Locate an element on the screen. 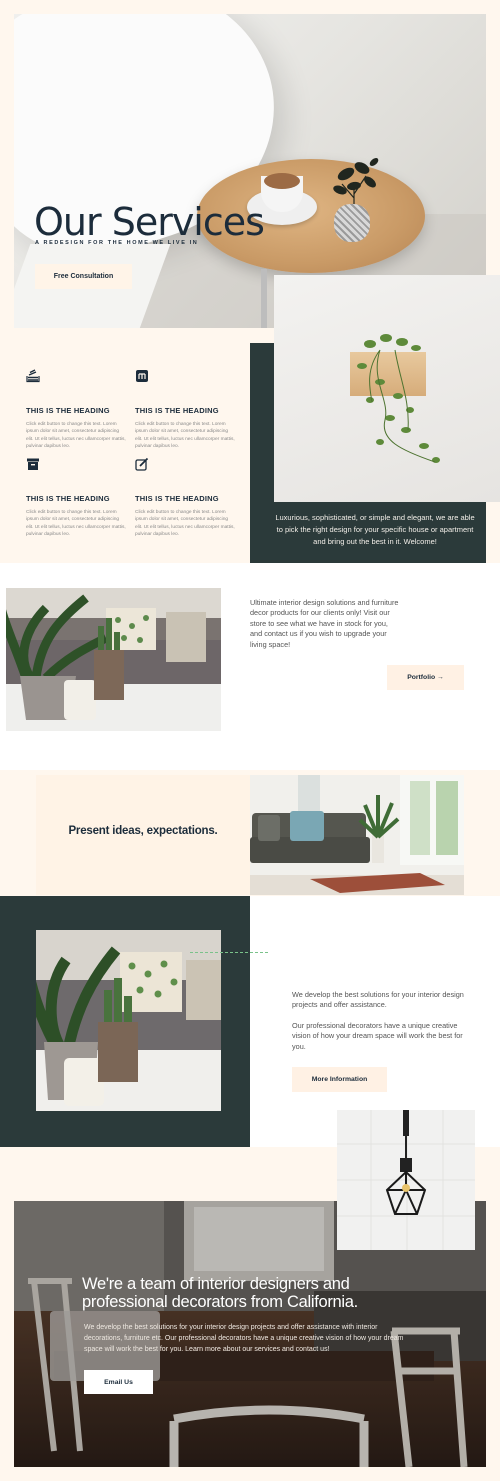  more-information-button: More Information is located at coordinates (339, 1079).